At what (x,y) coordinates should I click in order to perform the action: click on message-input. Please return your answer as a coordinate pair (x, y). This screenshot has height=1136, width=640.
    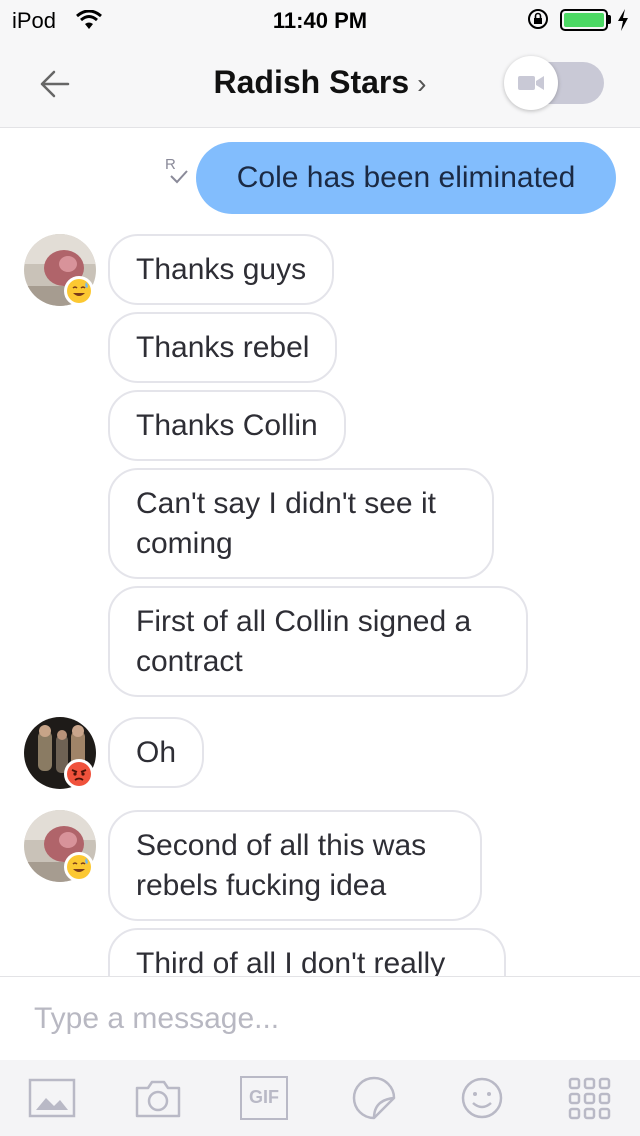
    Looking at the image, I should click on (324, 1019).